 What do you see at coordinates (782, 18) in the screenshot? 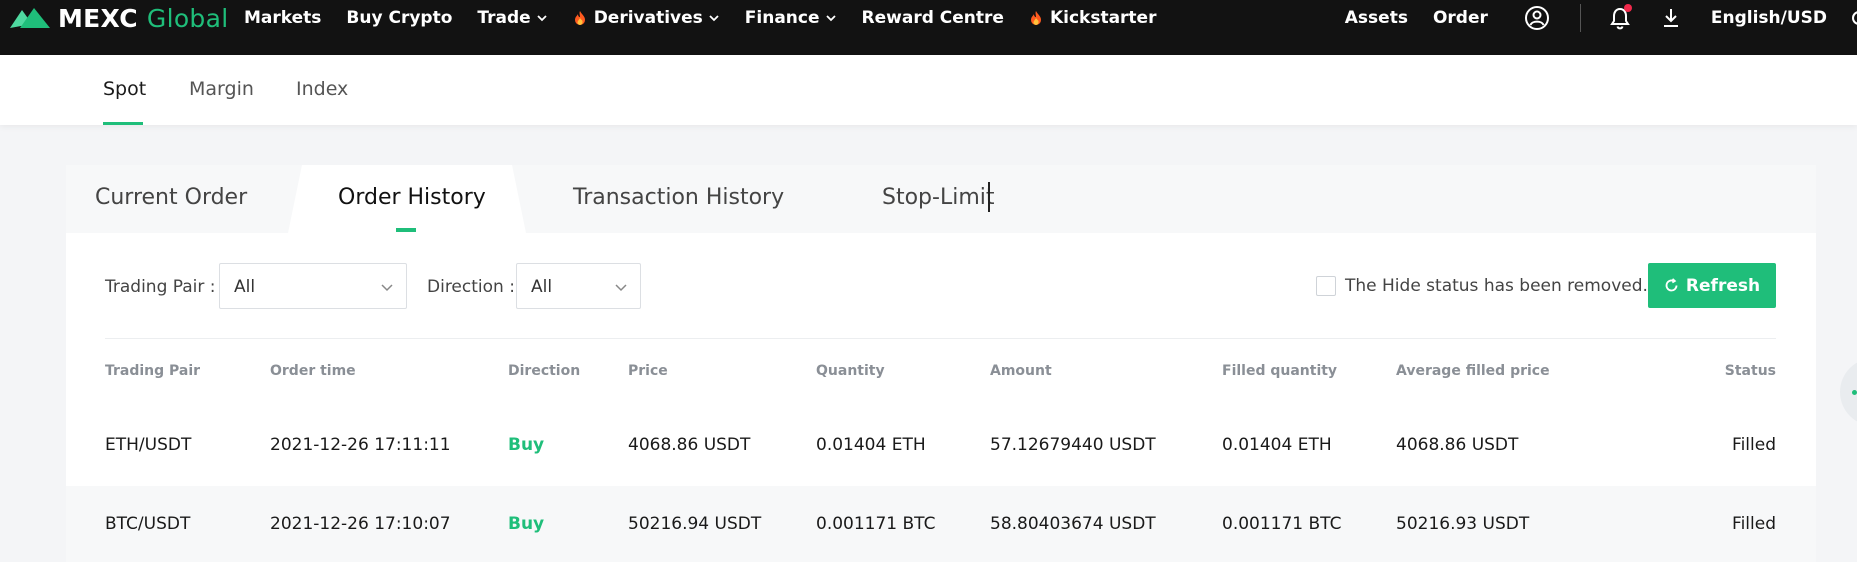
I see `nav-finance-label: Finance` at bounding box center [782, 18].